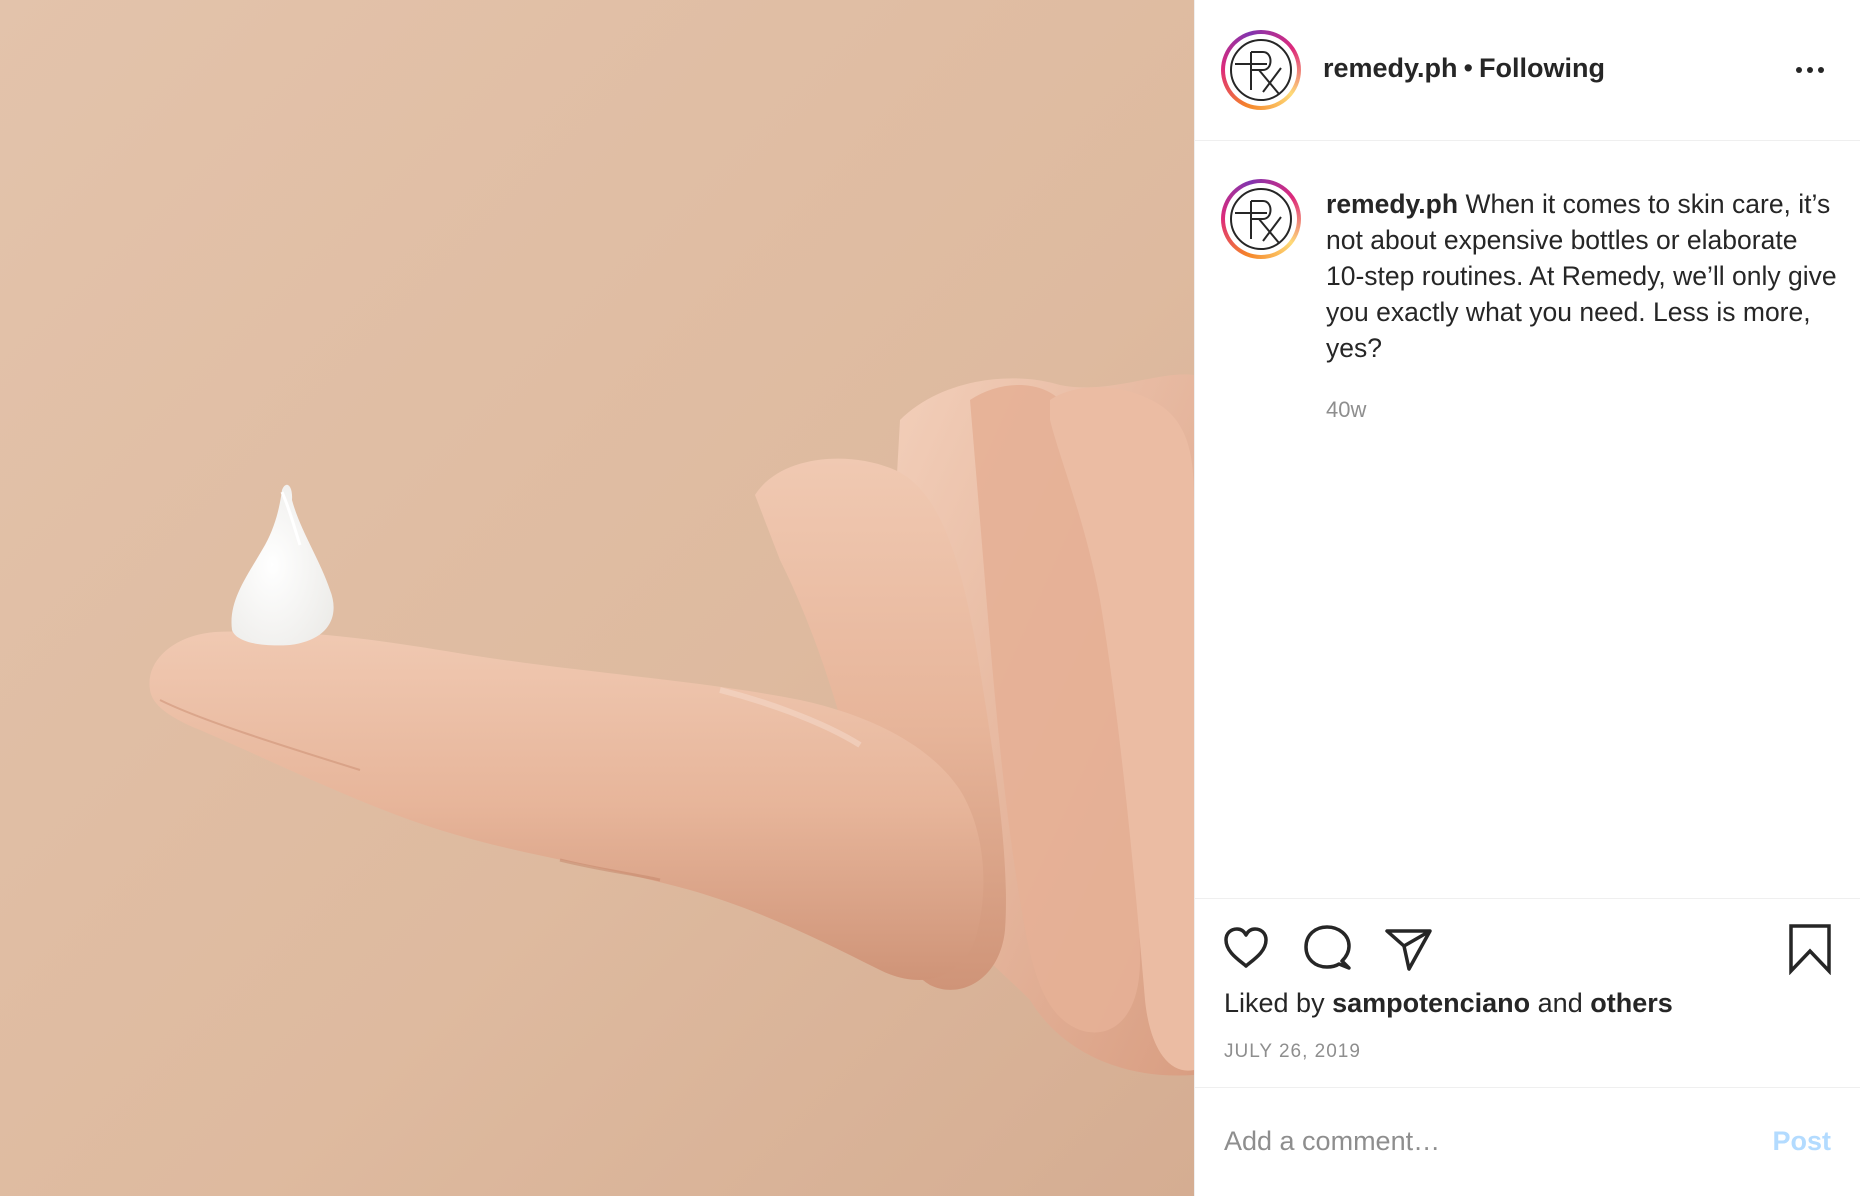 The height and width of the screenshot is (1196, 1860). I want to click on likes-prefix: Liked by, so click(1274, 1003).